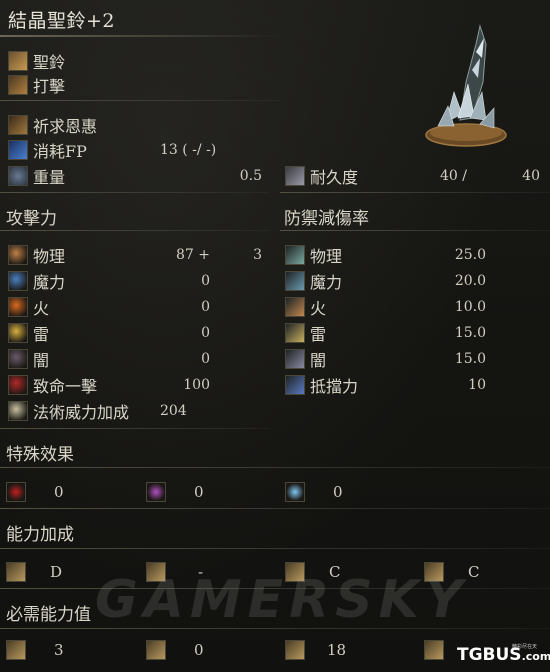 This screenshot has height=672, width=550. Describe the element at coordinates (193, 255) in the screenshot. I see `attack-value: 87 +` at that location.